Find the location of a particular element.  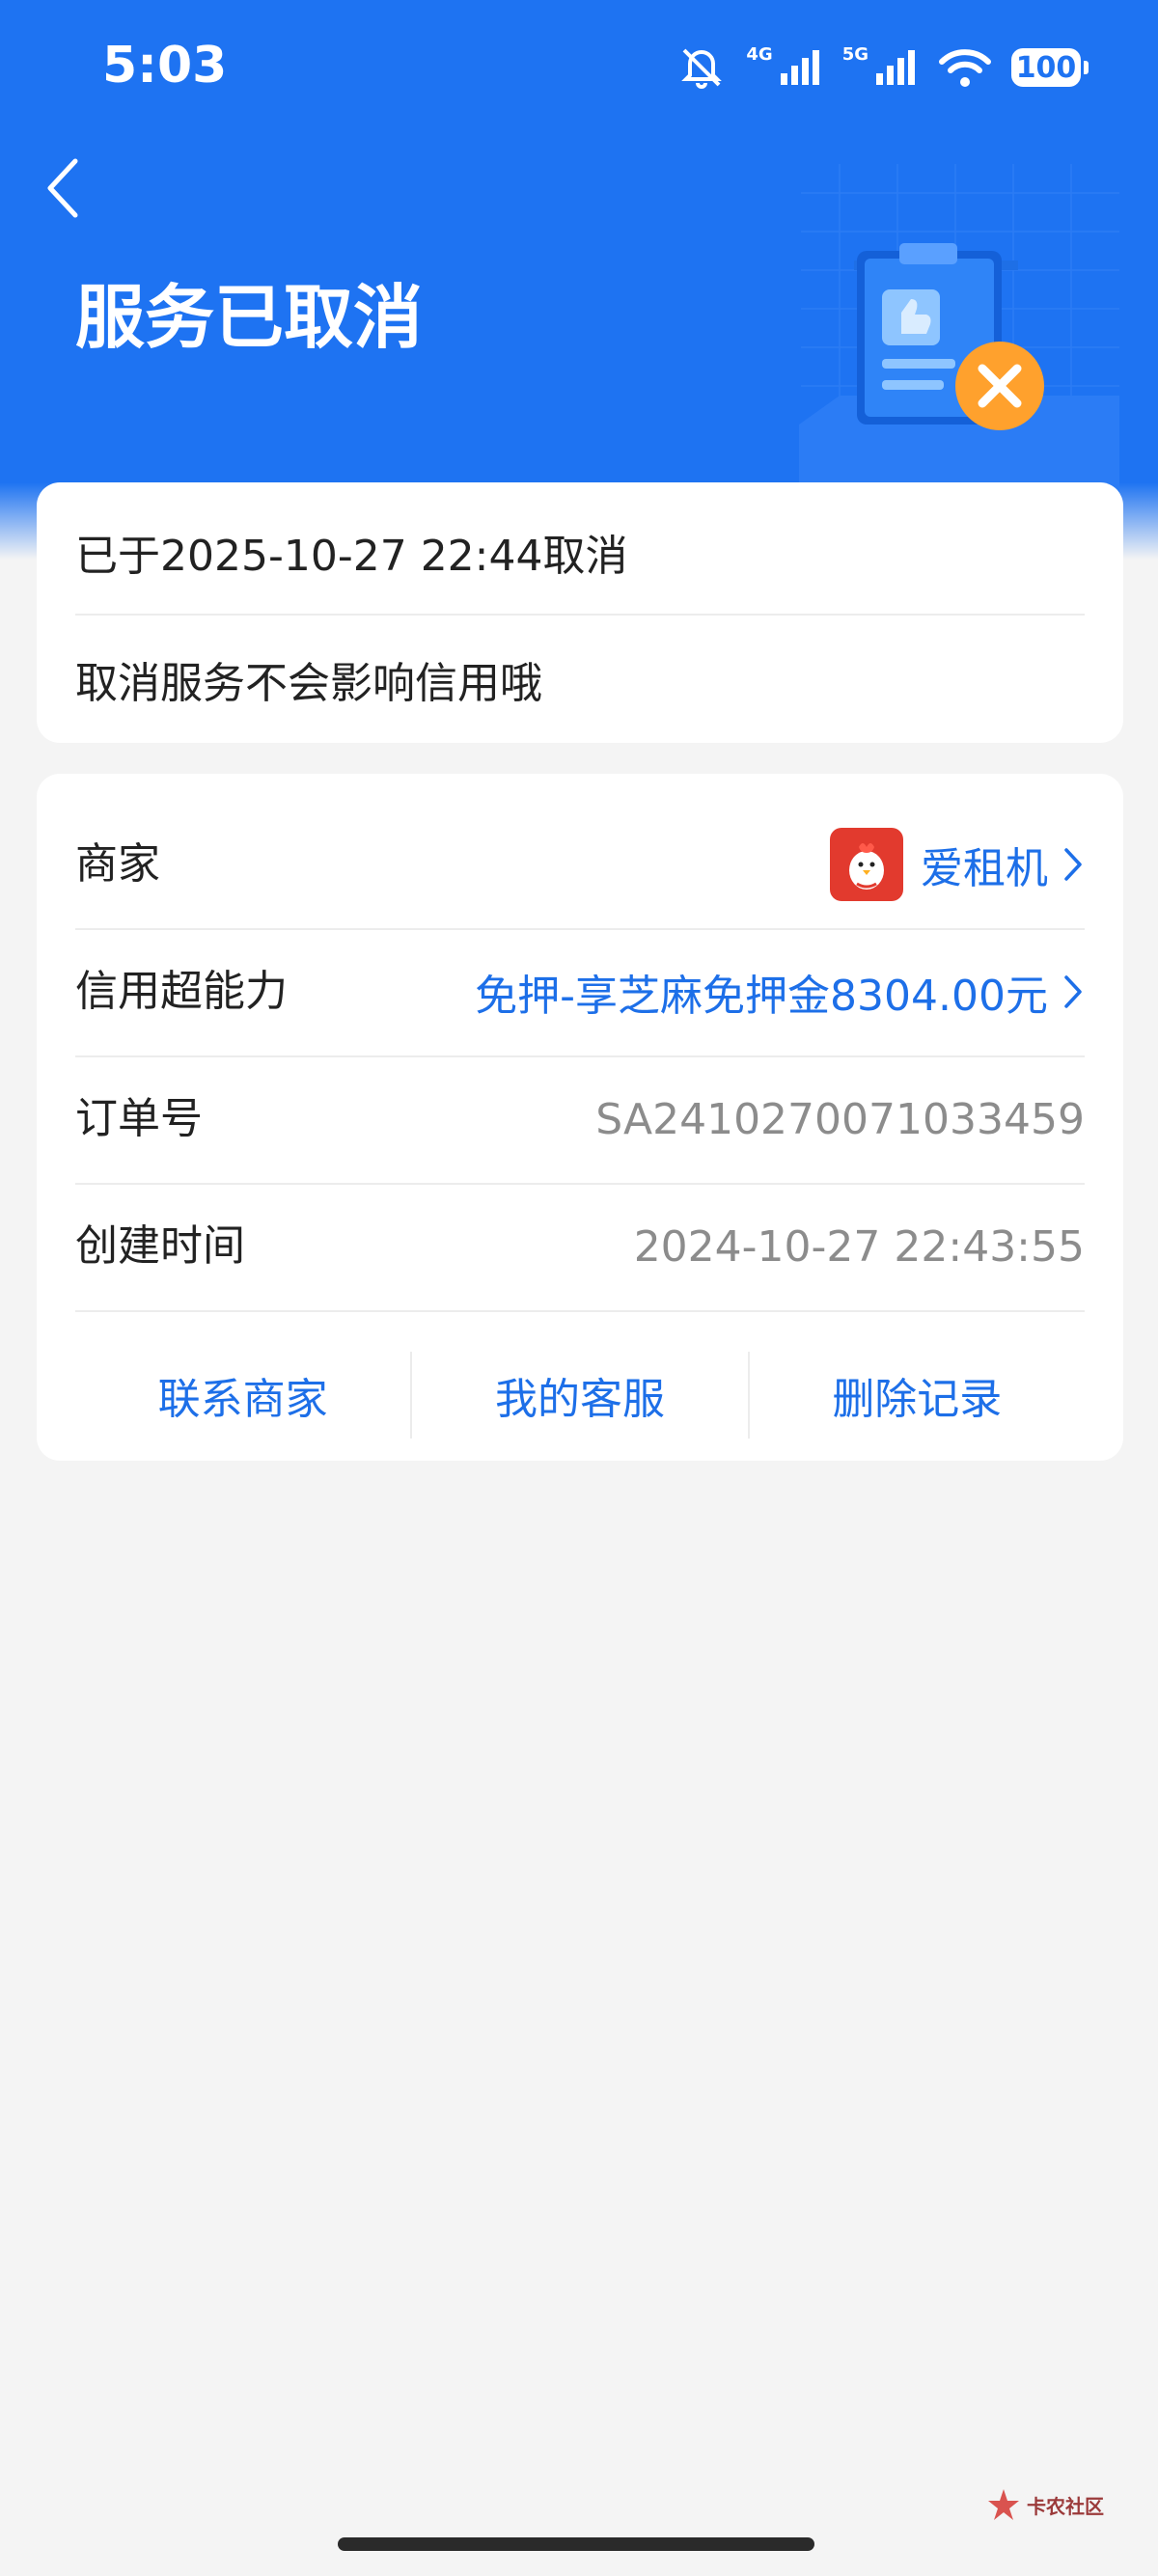

merchant-row: 商家 爱租机 is located at coordinates (580, 865).